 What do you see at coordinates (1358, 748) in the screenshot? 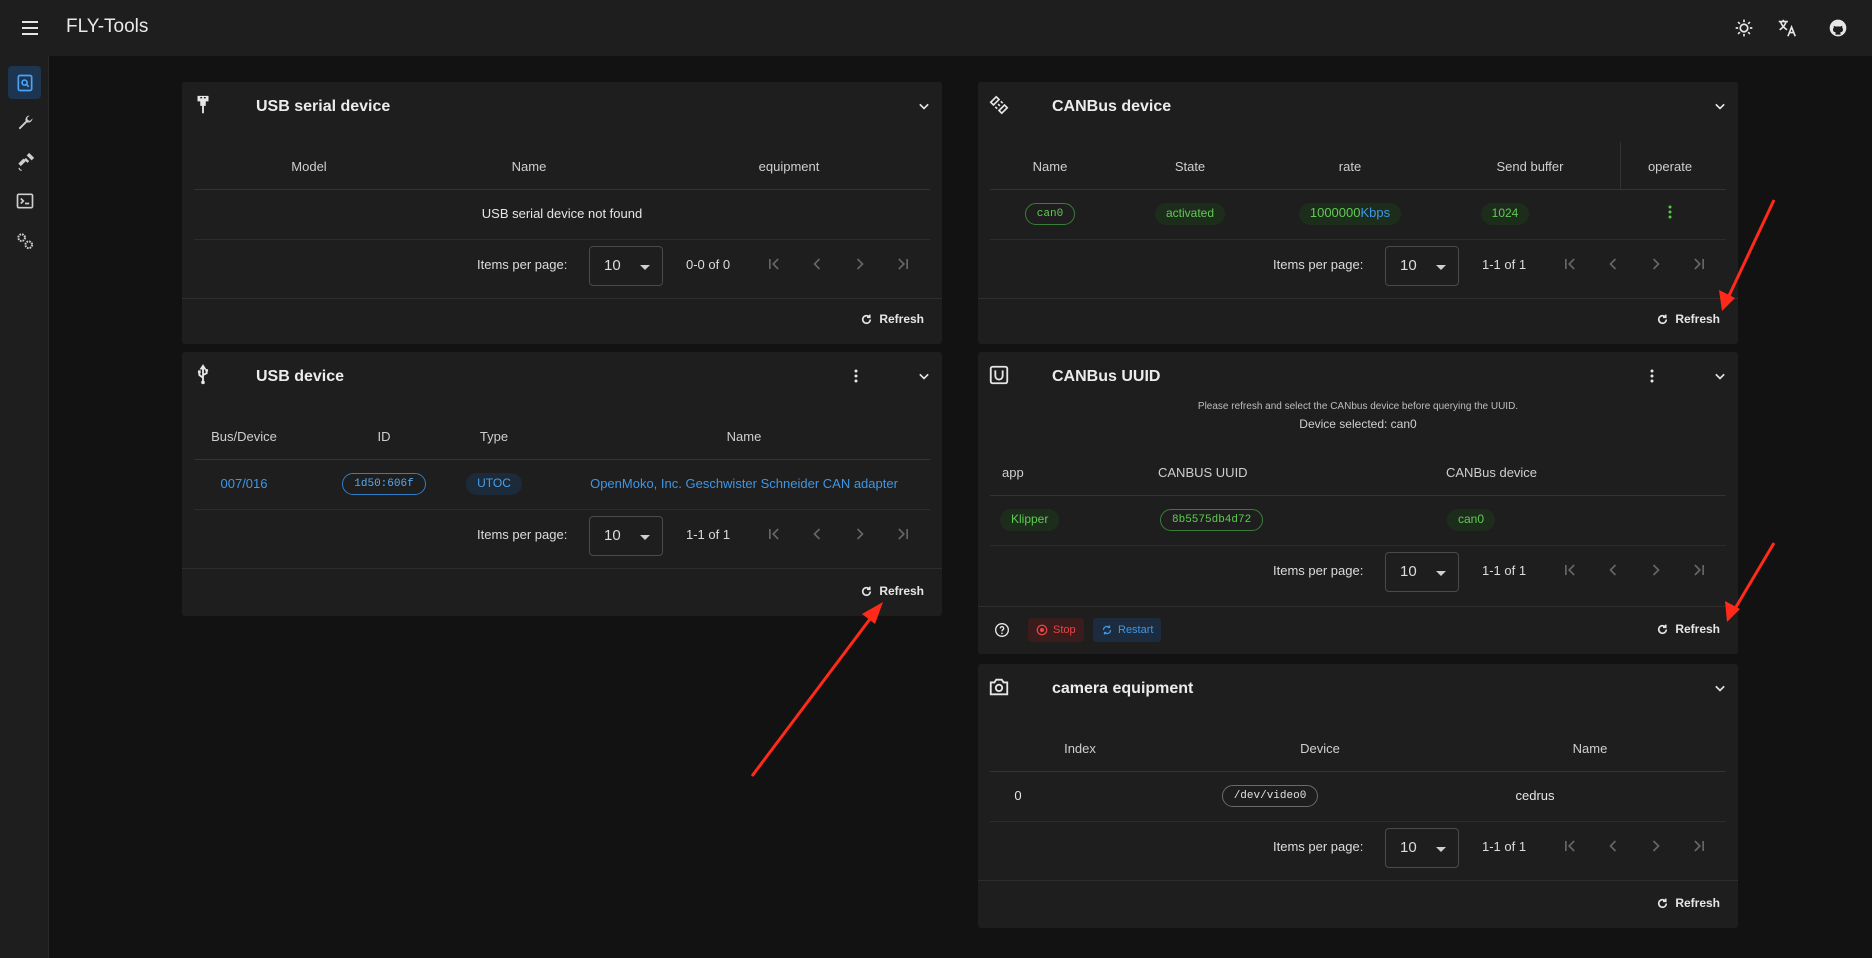
I see `table-header: Index Device Name` at bounding box center [1358, 748].